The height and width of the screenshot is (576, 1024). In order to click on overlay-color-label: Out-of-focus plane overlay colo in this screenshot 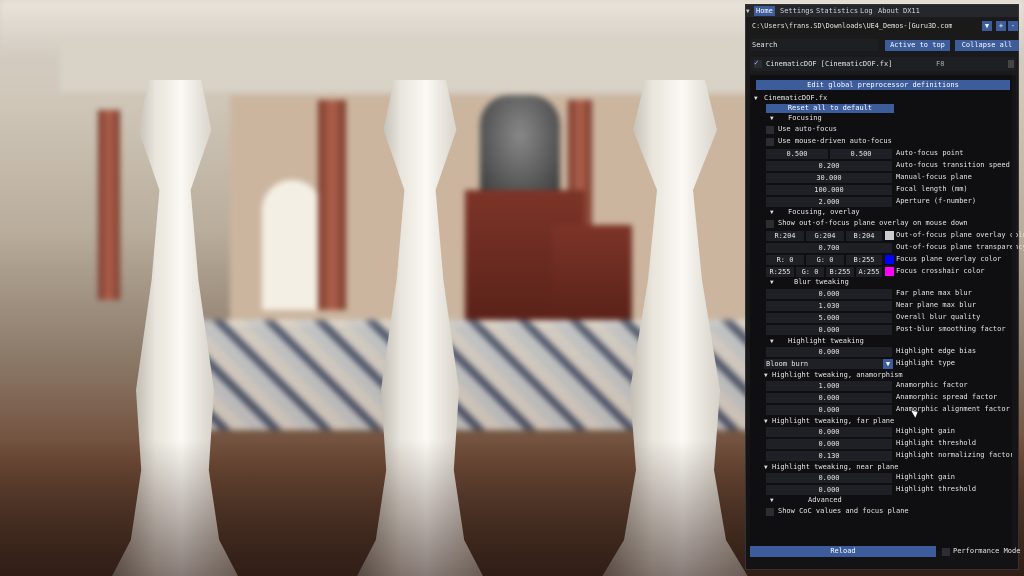, I will do `click(960, 235)`.